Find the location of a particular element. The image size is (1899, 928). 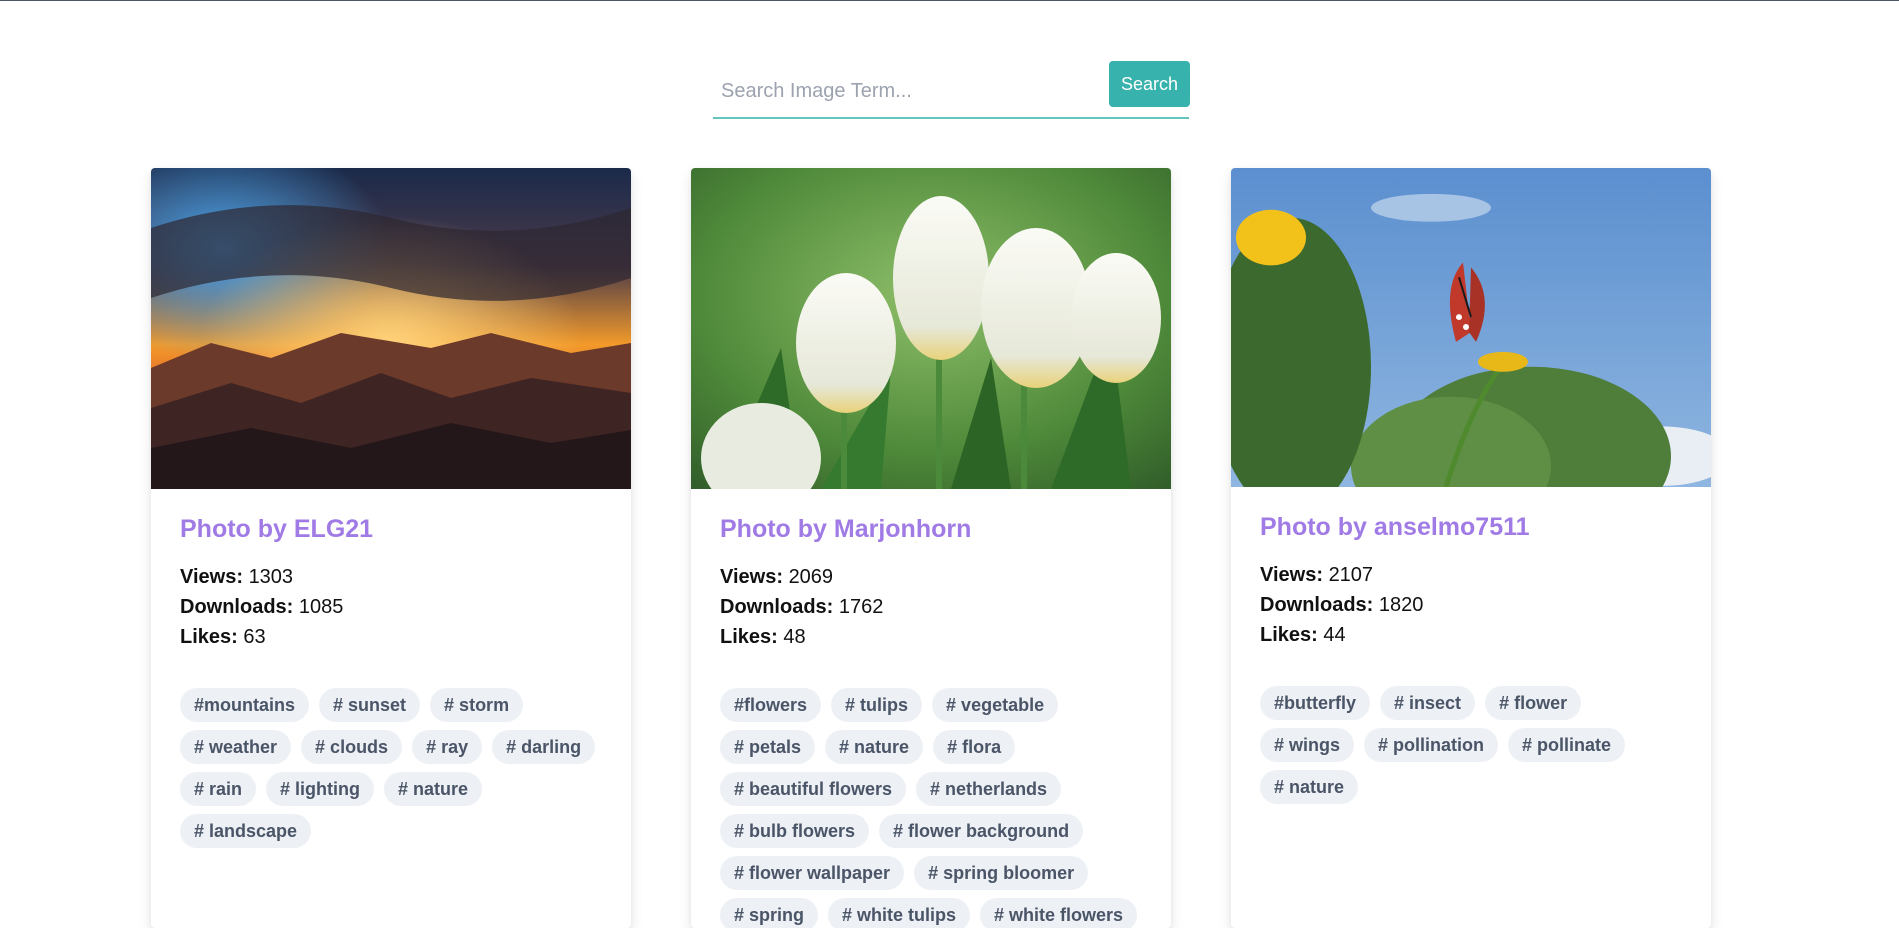

tag: # vegetable is located at coordinates (995, 705).